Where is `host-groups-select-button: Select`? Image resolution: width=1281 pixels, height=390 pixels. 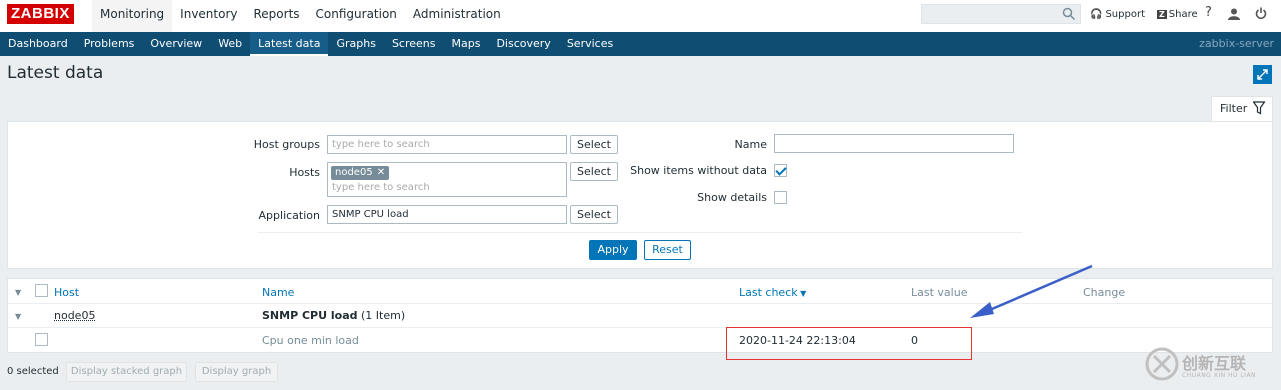
host-groups-select-button: Select is located at coordinates (594, 144).